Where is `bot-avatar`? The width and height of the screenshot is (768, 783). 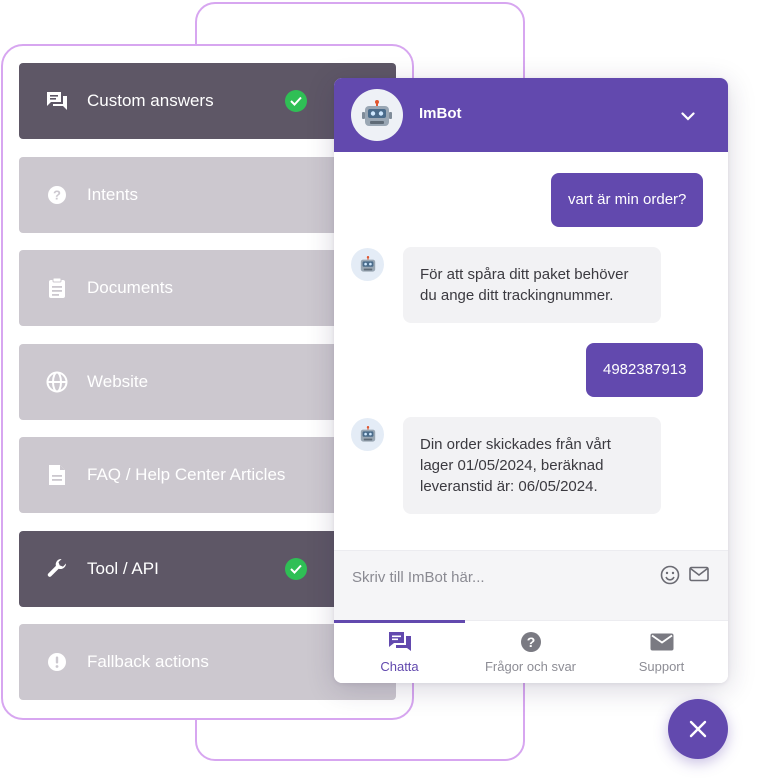 bot-avatar is located at coordinates (377, 115).